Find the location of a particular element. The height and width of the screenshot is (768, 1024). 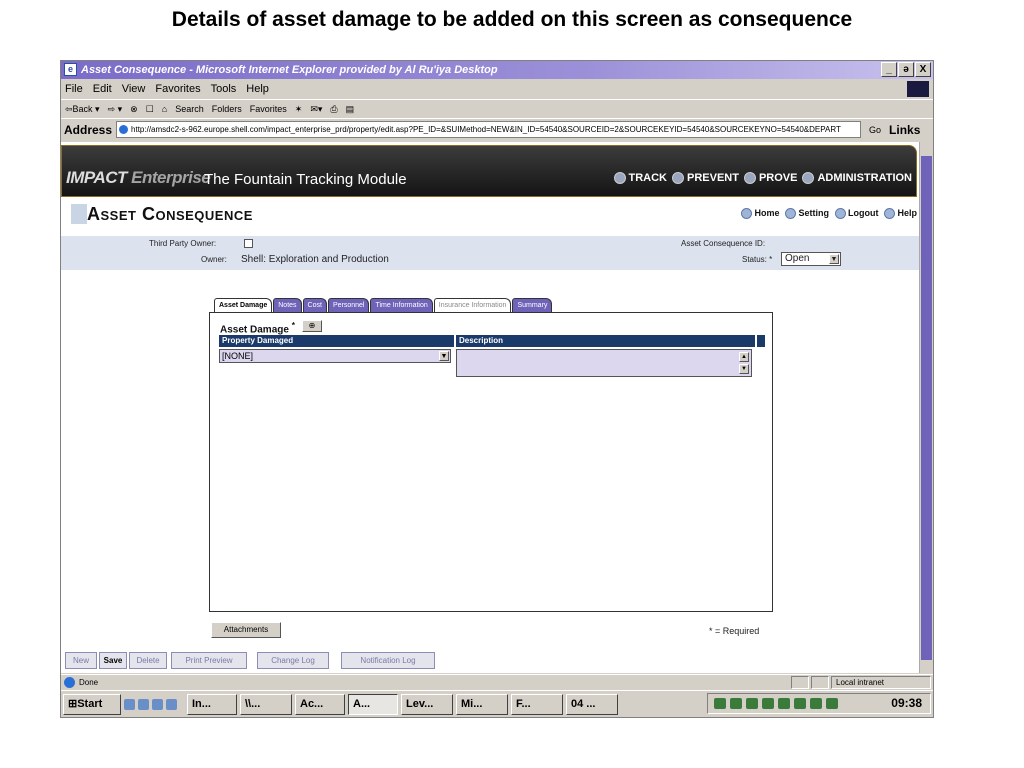

col-description: Description is located at coordinates (481, 340).